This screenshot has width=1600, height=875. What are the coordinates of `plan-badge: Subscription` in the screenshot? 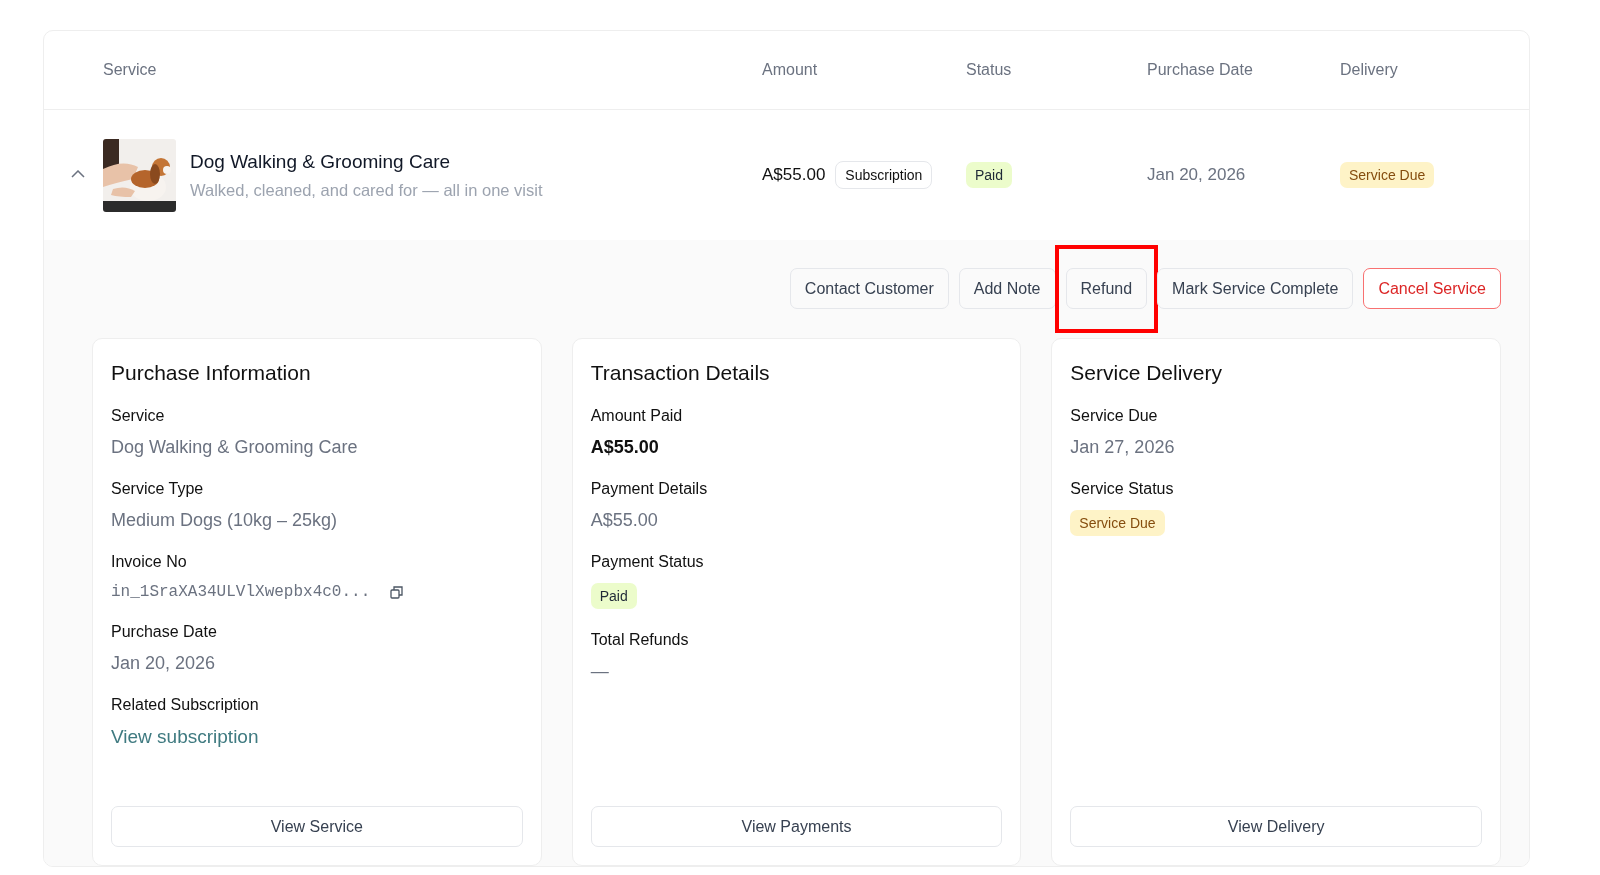 It's located at (884, 175).